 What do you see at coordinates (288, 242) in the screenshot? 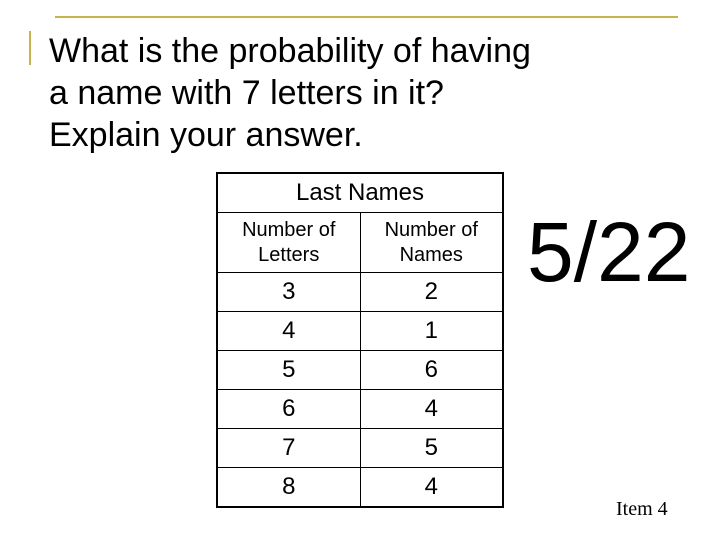
I see `header-letters: Number of Letters` at bounding box center [288, 242].